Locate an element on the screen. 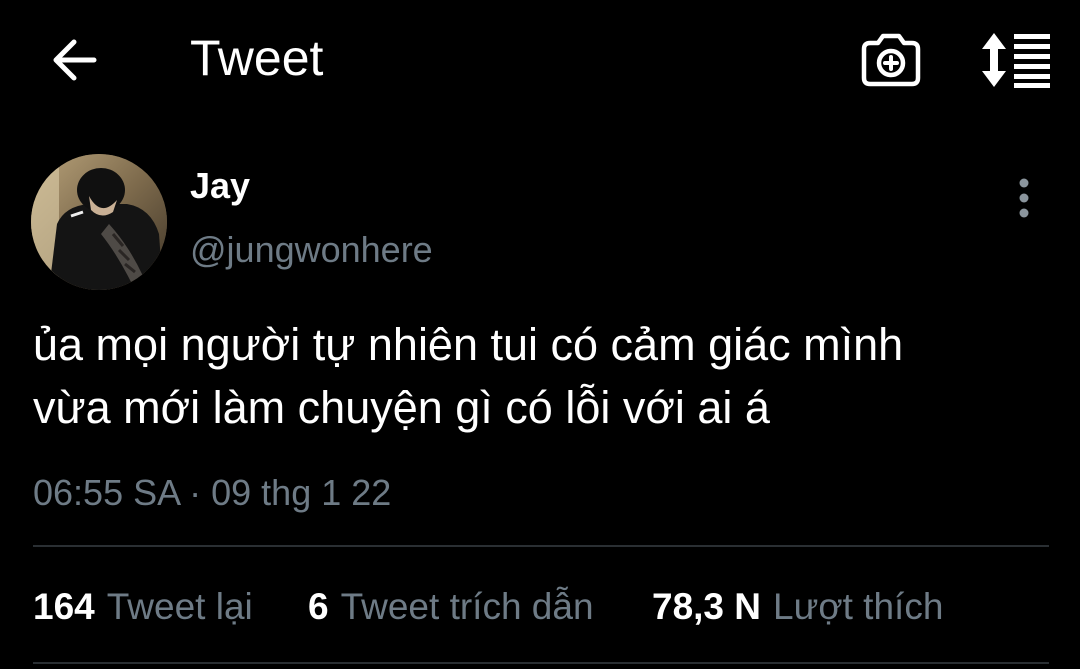 The height and width of the screenshot is (669, 1080). more-vertical-icon is located at coordinates (1024, 199).